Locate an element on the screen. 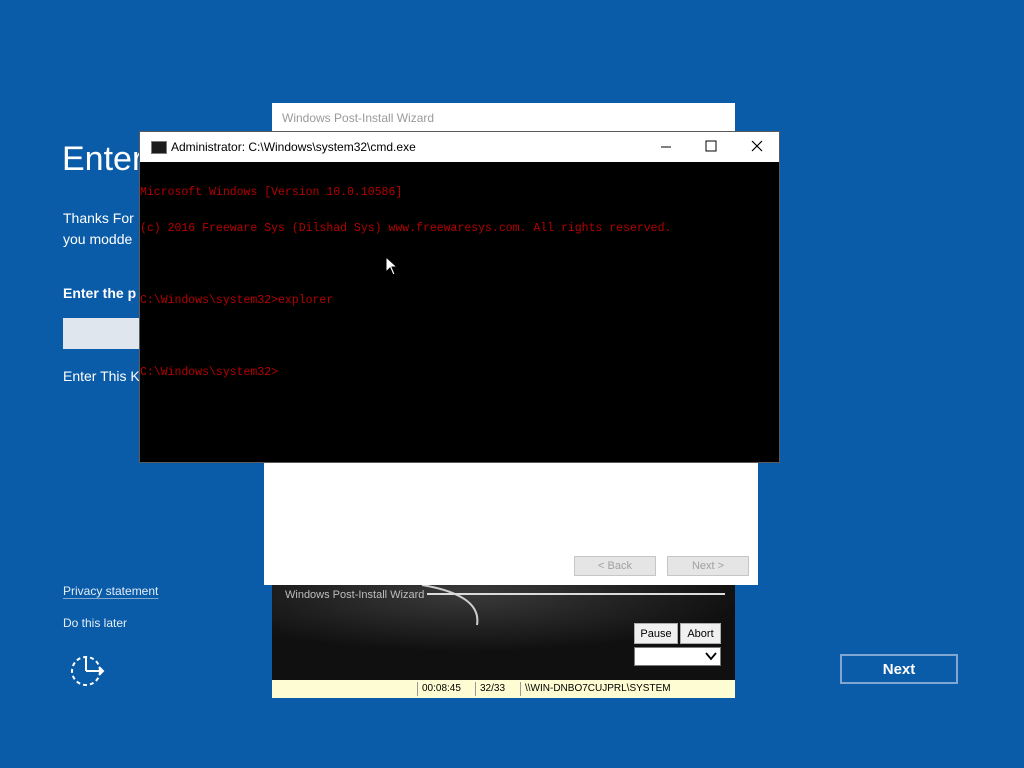 This screenshot has height=768, width=1024. cmd-icon is located at coordinates (159, 147).